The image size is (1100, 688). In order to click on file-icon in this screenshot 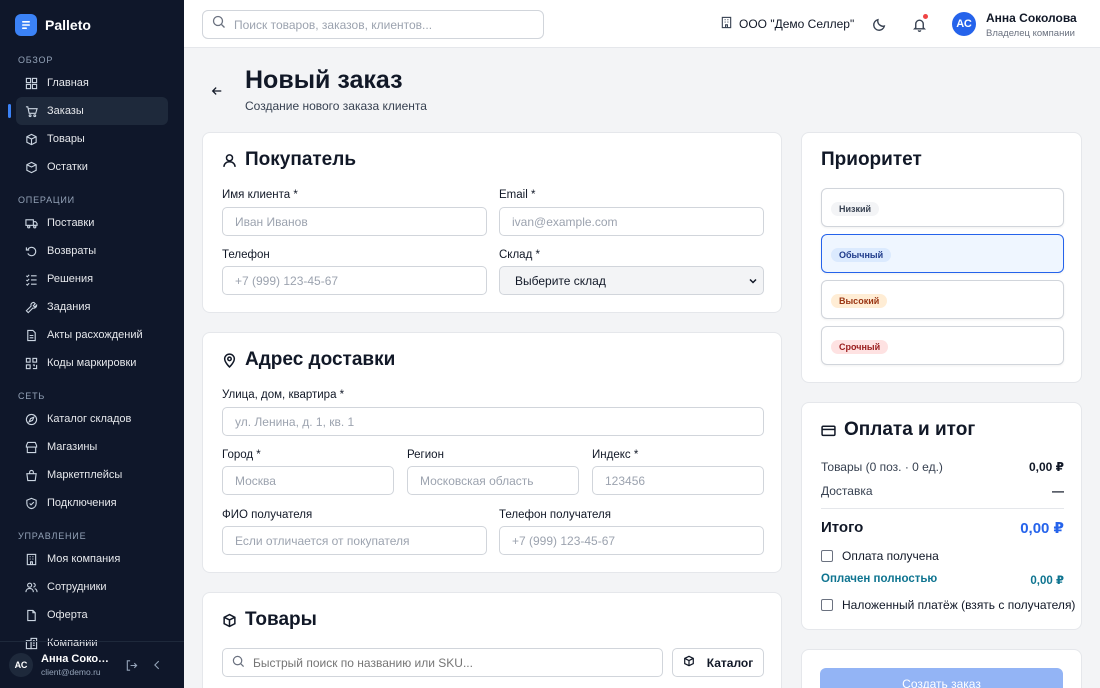, I will do `click(31, 615)`.